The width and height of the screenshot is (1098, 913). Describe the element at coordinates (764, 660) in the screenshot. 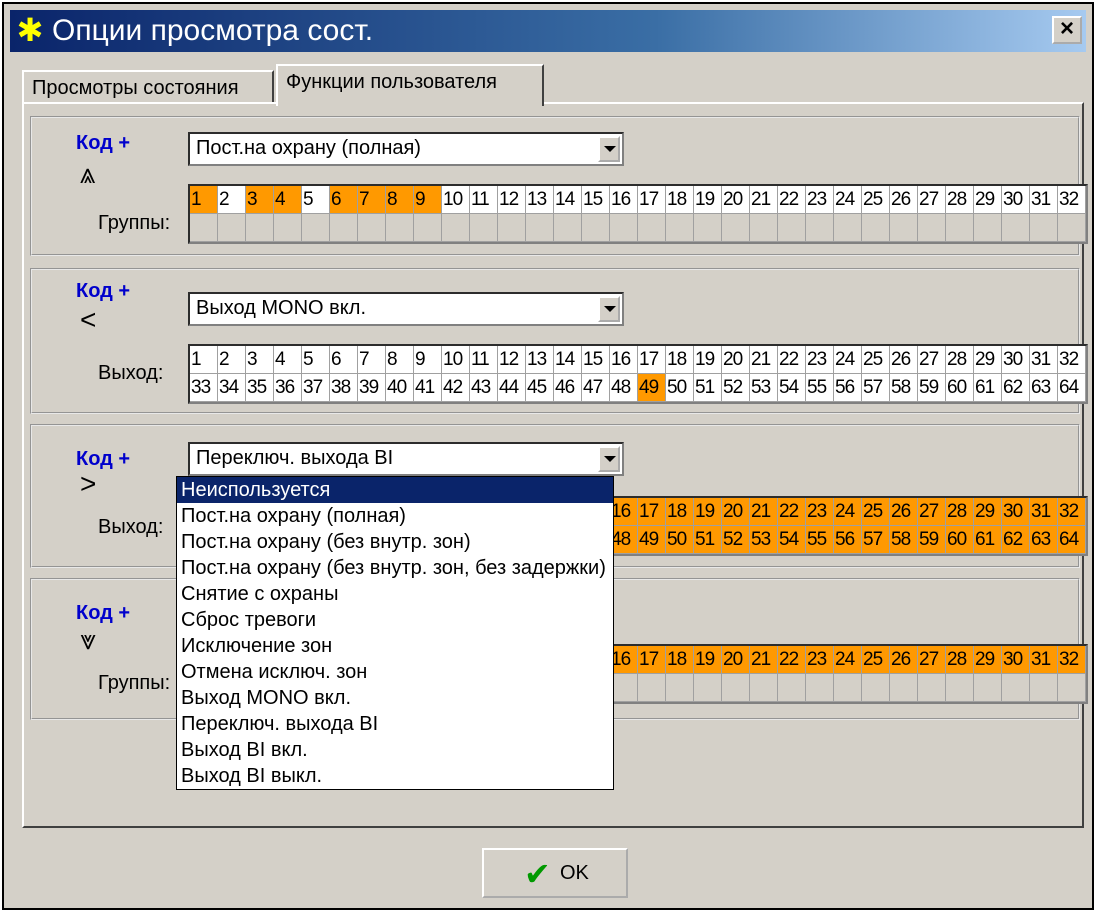

I see `grid-cell: 21` at that location.